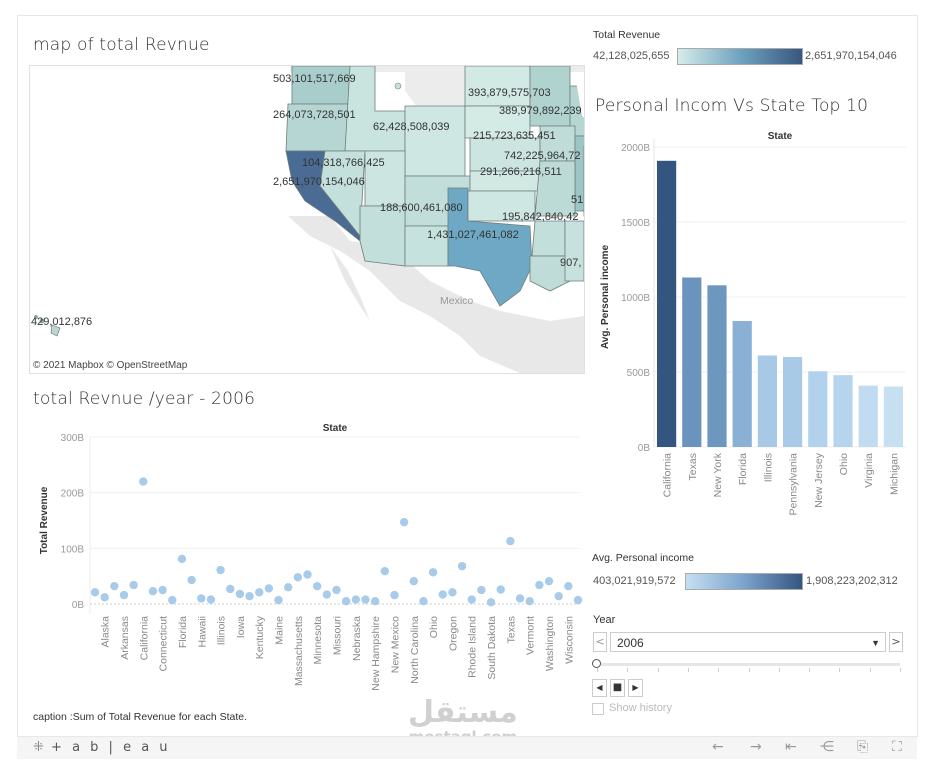  What do you see at coordinates (868, 416) in the screenshot?
I see `bar-virginia` at bounding box center [868, 416].